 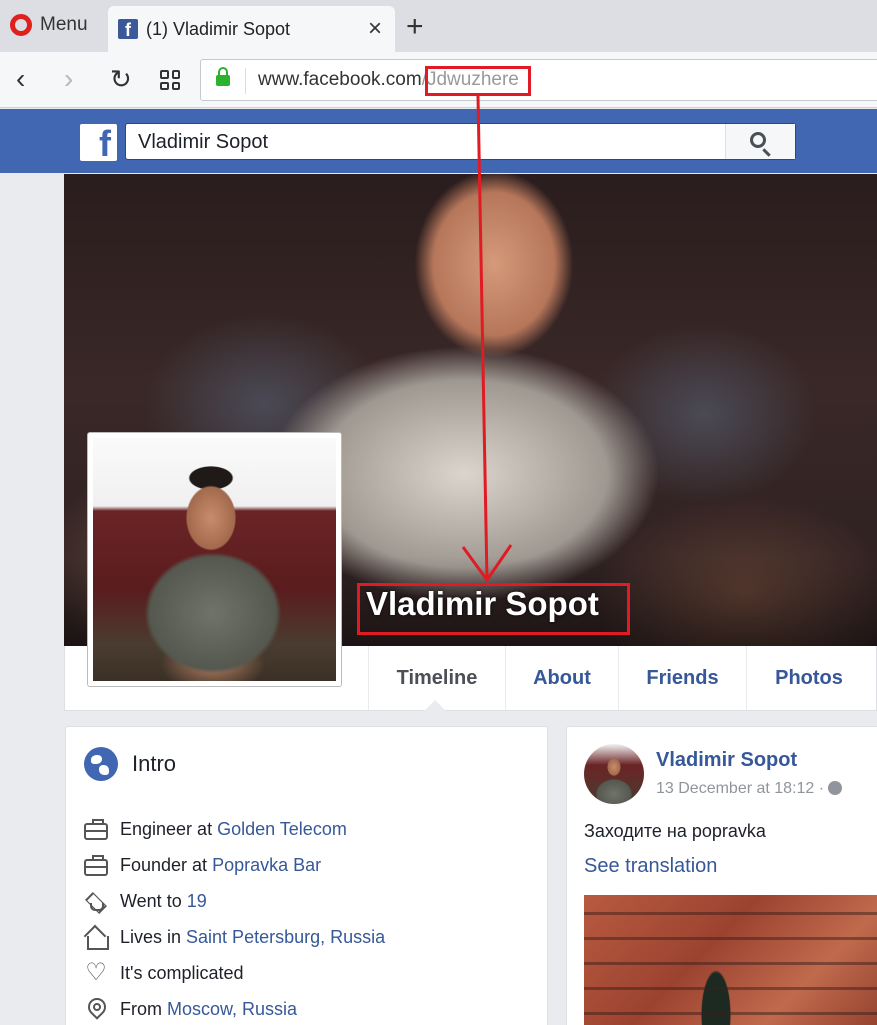 I want to click on intro-row-text: From, so click(x=141, y=1008).